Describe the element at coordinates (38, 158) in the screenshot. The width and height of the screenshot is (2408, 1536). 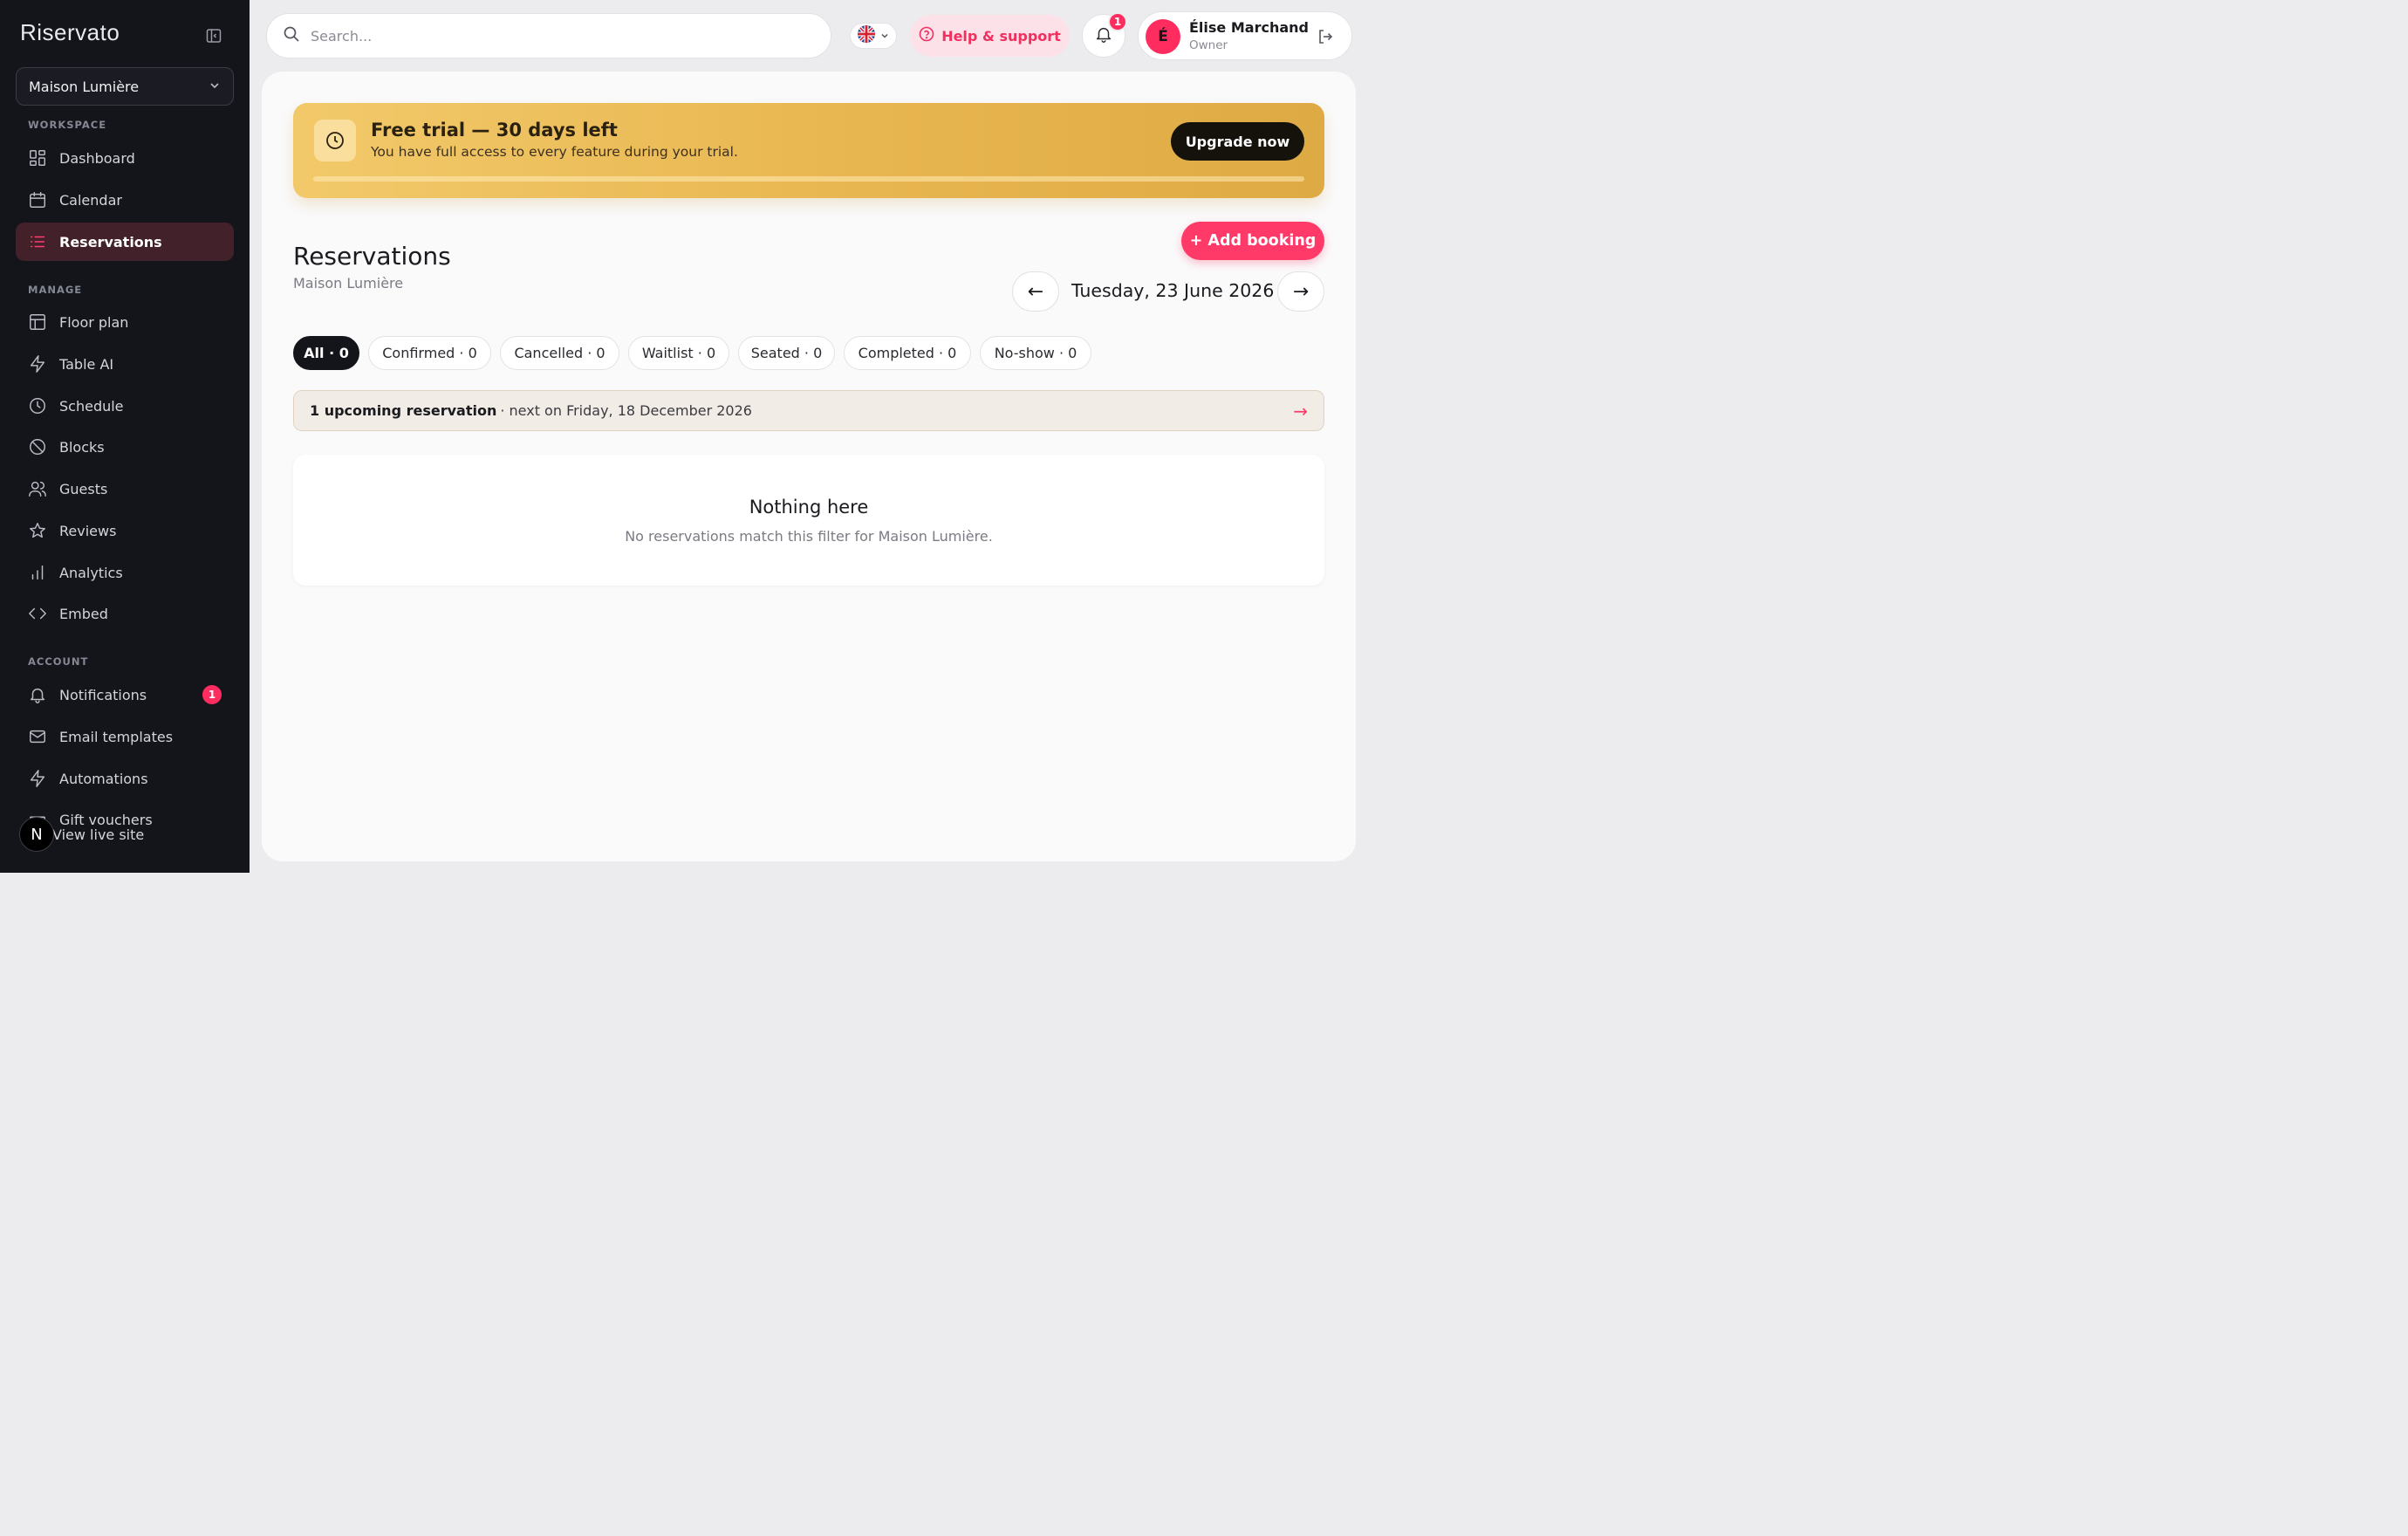
I see `grid-icon` at that location.